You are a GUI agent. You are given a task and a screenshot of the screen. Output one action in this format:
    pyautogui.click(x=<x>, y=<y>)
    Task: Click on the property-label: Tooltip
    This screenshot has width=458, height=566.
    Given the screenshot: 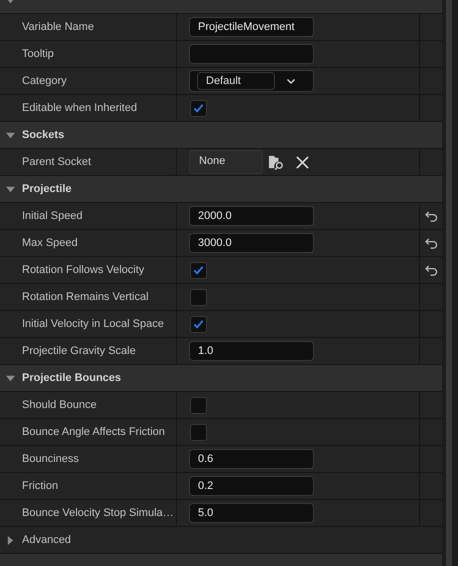 What is the action you would take?
    pyautogui.click(x=38, y=54)
    